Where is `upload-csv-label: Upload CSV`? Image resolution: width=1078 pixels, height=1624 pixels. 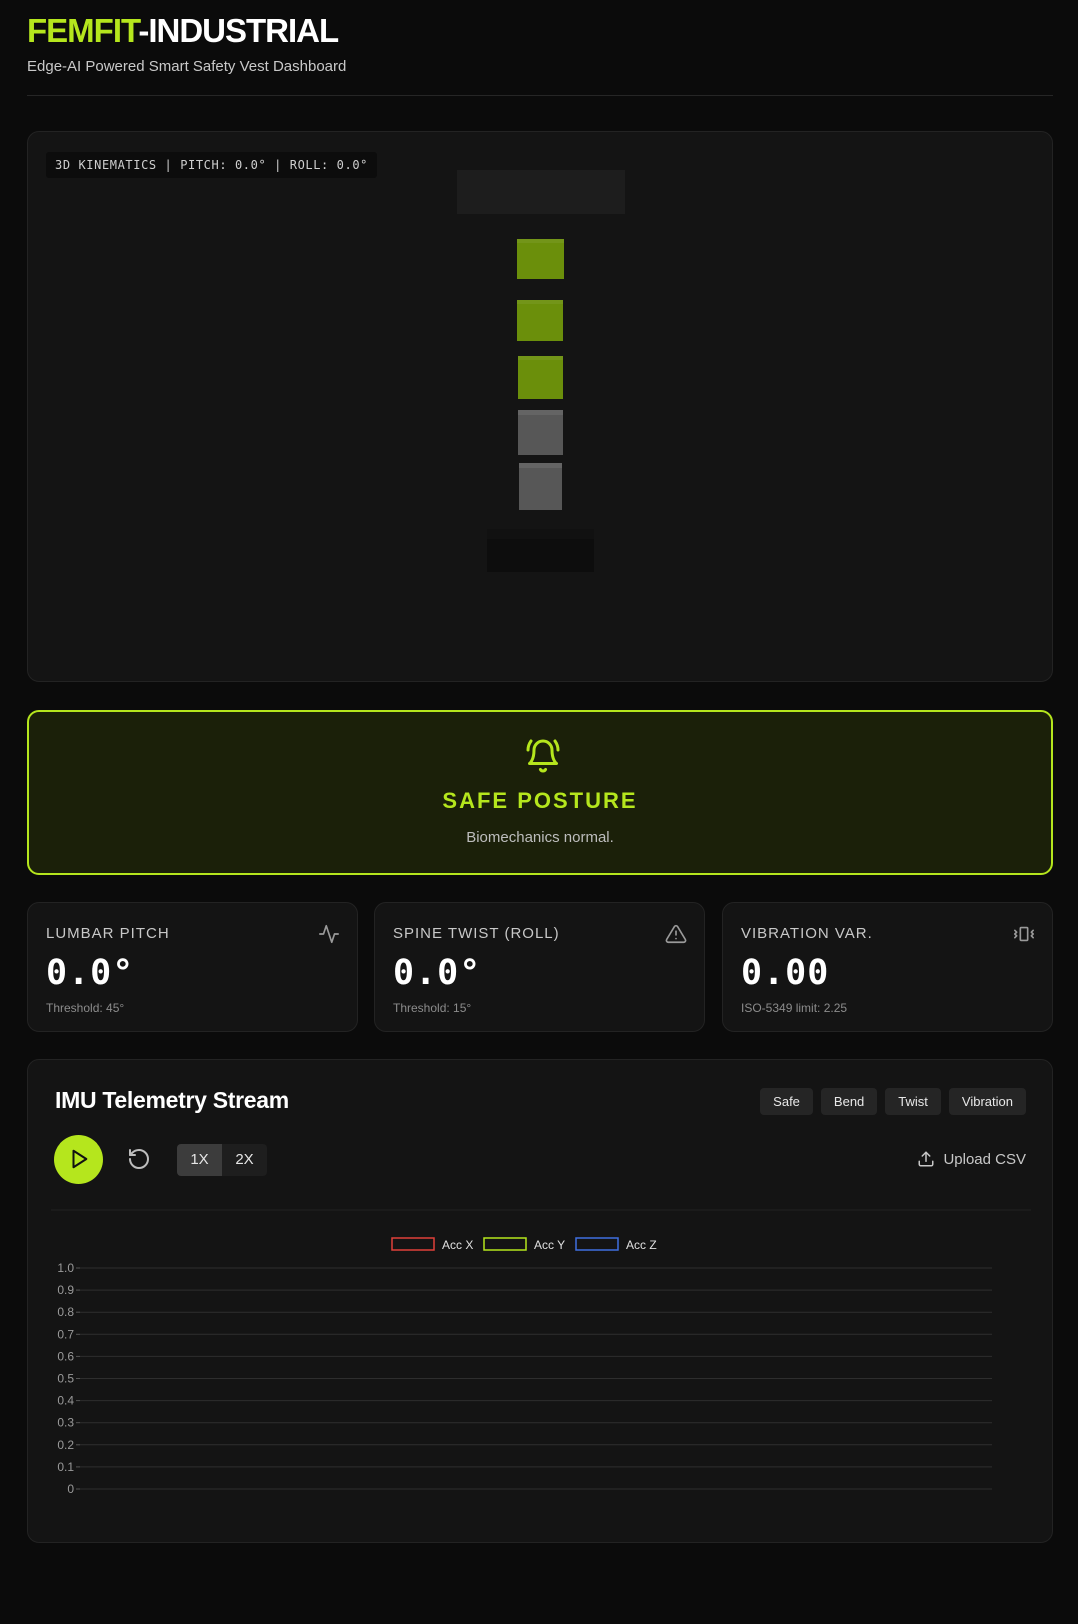 upload-csv-label: Upload CSV is located at coordinates (984, 1159).